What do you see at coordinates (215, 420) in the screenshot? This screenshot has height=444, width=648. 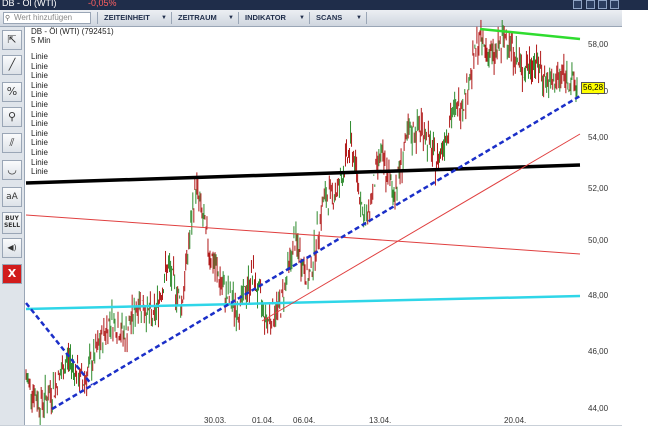 I see `x-tick-label: 30.03.` at bounding box center [215, 420].